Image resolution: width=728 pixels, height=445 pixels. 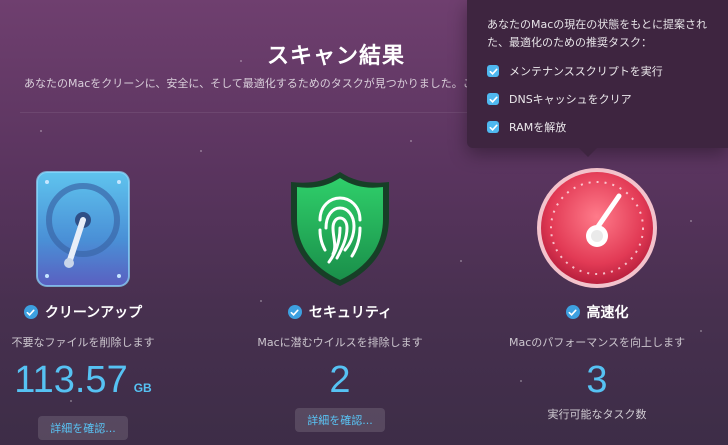 I want to click on cleanup-description: 不要なファイルを削除します, so click(x=83, y=342).